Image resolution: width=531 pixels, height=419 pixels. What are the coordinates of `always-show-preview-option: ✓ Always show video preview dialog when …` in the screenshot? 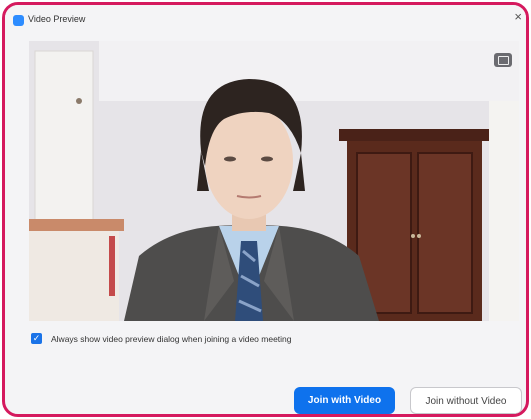 It's located at (161, 338).